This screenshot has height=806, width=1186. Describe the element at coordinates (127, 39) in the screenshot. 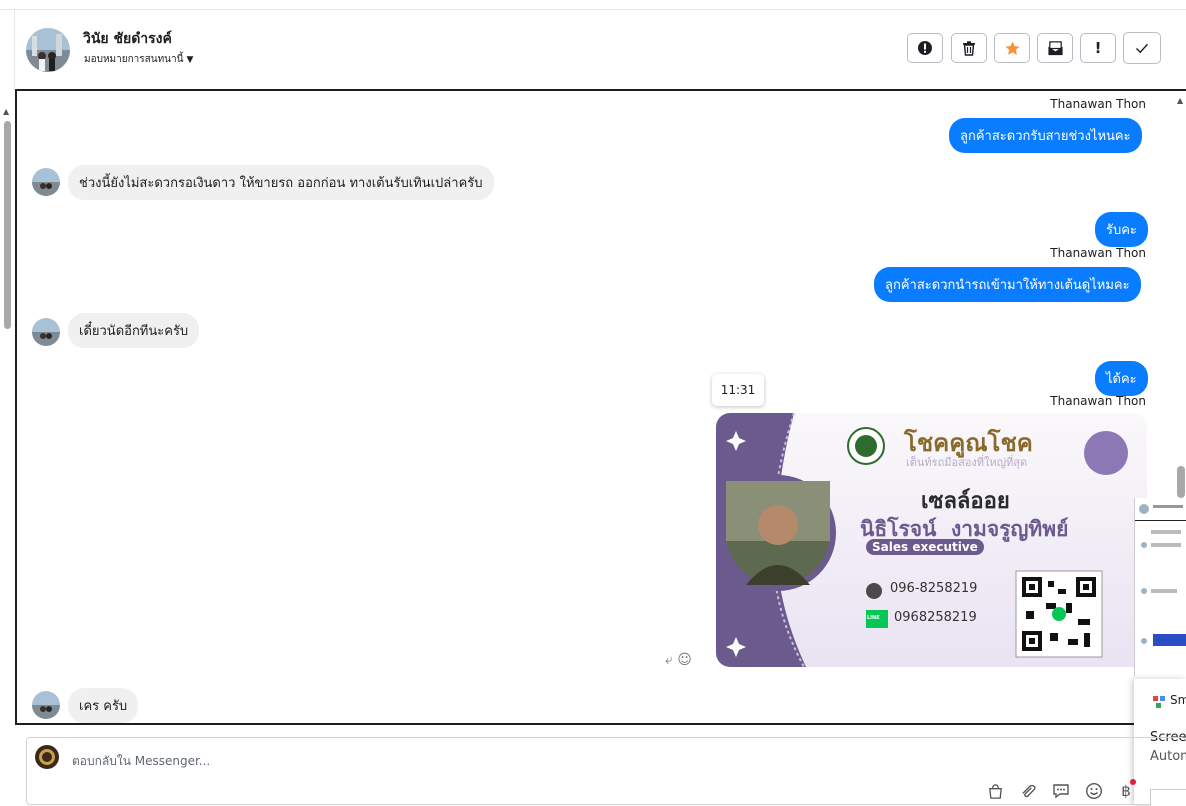

I see `contact-name: วินัย ชัยดำรงค์` at that location.